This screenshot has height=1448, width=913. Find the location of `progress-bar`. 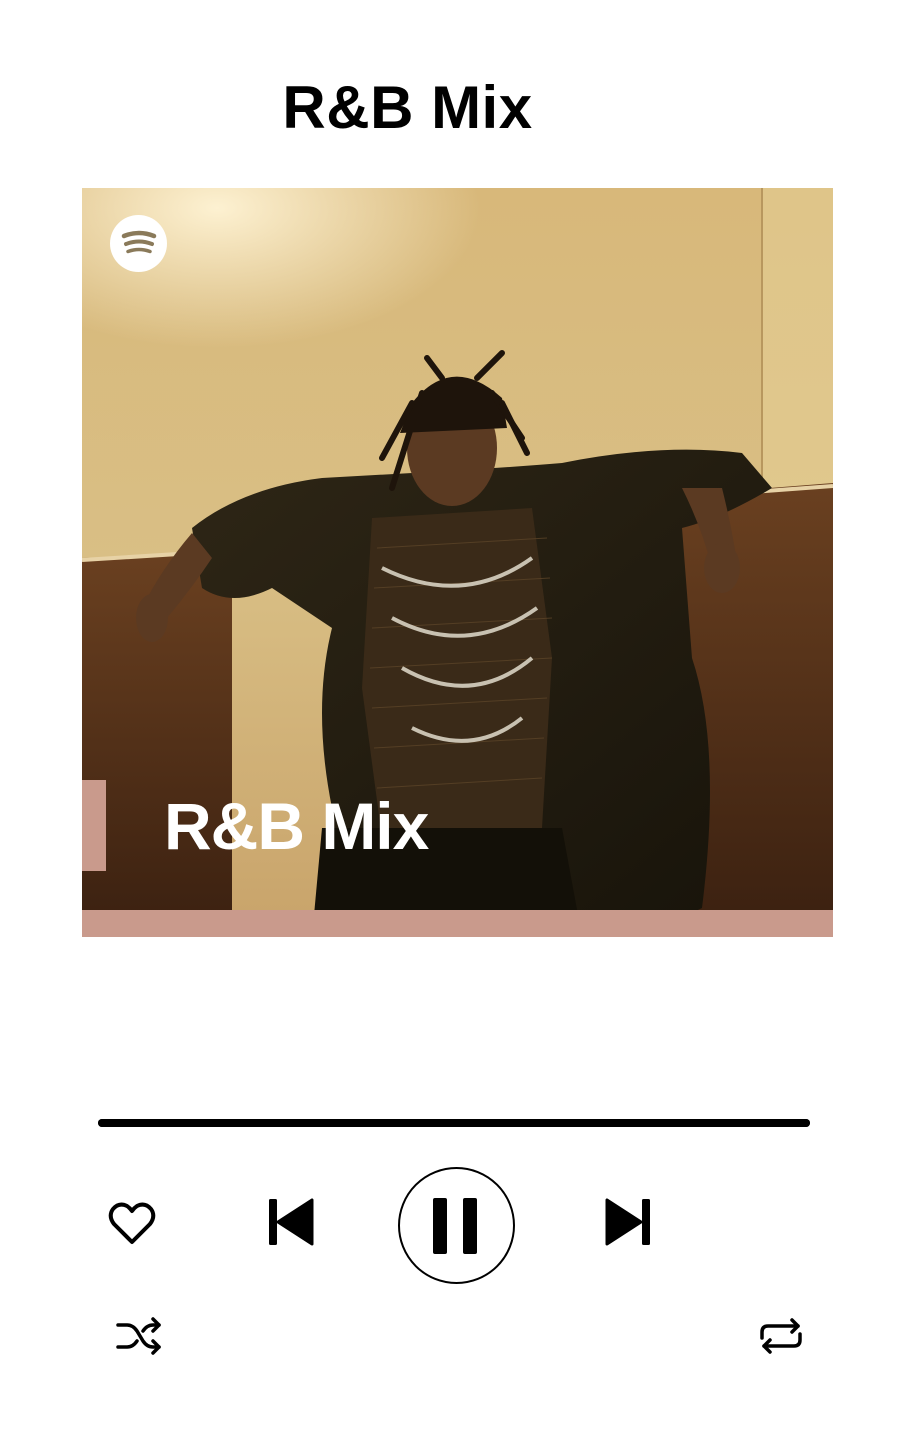

progress-bar is located at coordinates (454, 1123).